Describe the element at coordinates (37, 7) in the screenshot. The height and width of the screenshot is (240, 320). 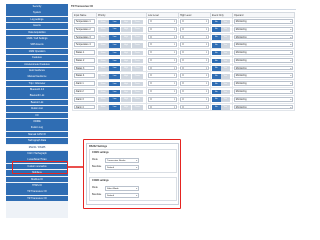
I see `sidebar-item: Security` at that location.